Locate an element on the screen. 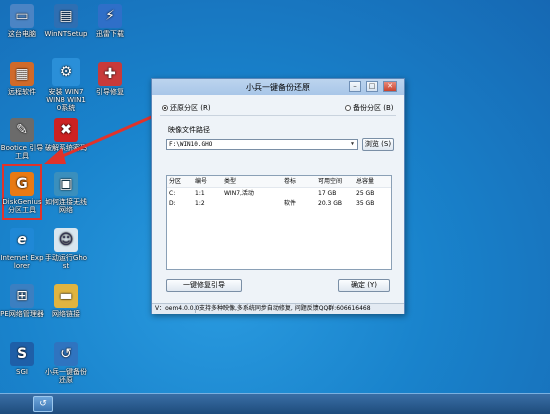 The image size is (550, 414). backup-restore-icon: ↺ is located at coordinates (43, 404).